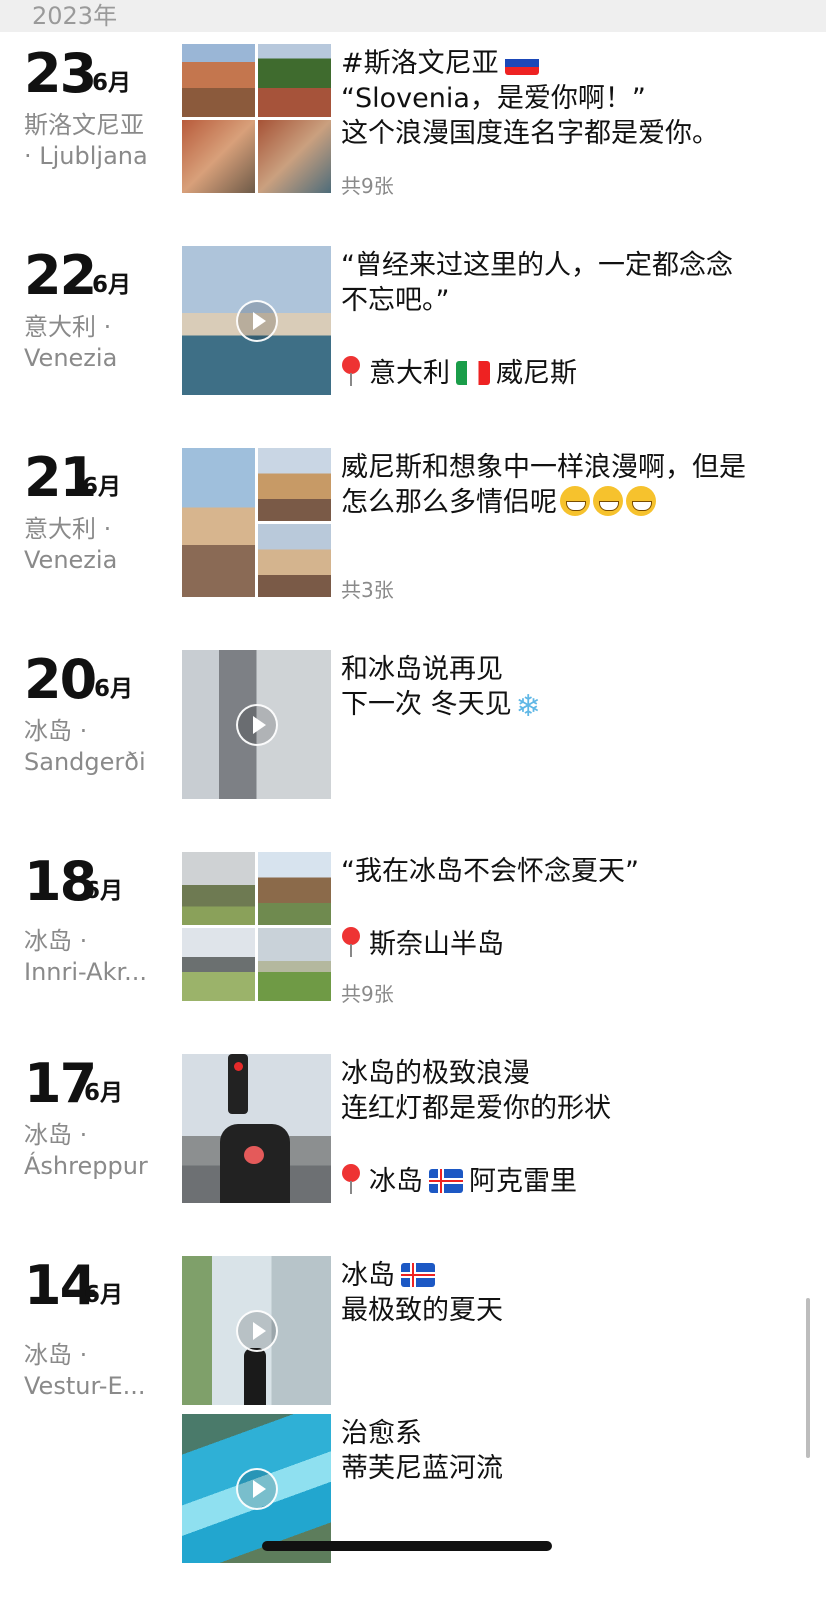 The image size is (826, 1599). What do you see at coordinates (490, 908) in the screenshot?
I see `post-caption: “我在冰岛不会怀念夏天” 斯奈山半岛` at bounding box center [490, 908].